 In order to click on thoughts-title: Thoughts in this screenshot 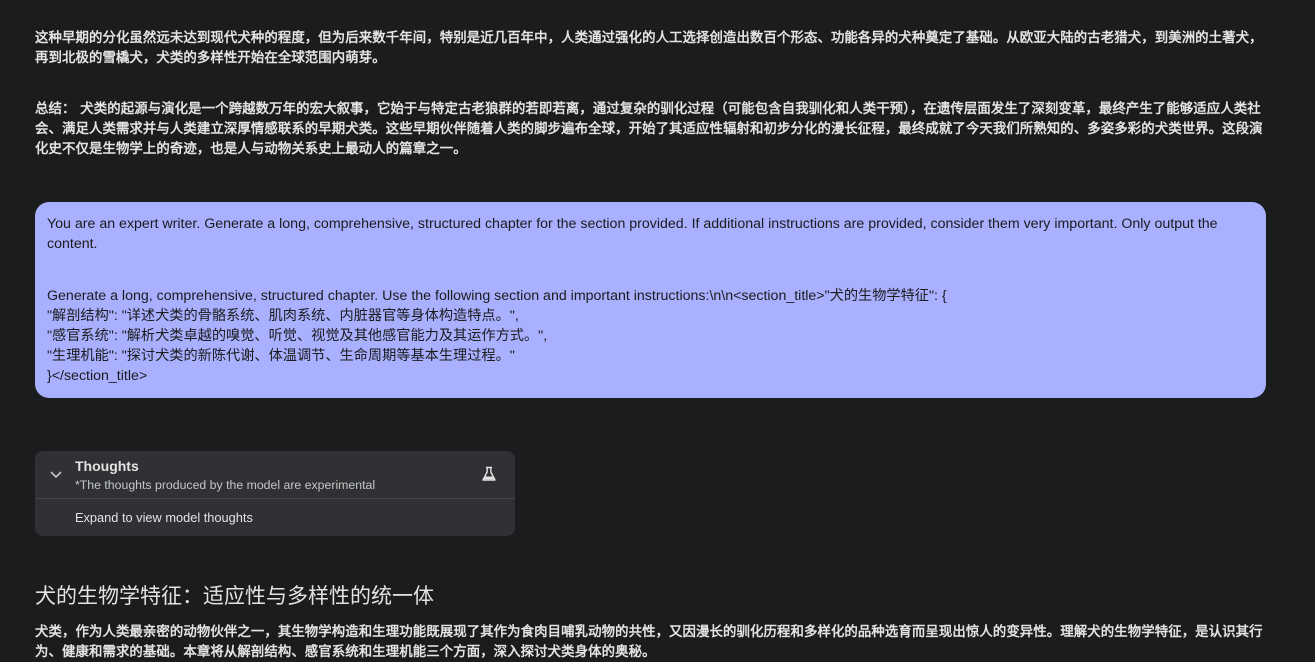, I will do `click(107, 466)`.